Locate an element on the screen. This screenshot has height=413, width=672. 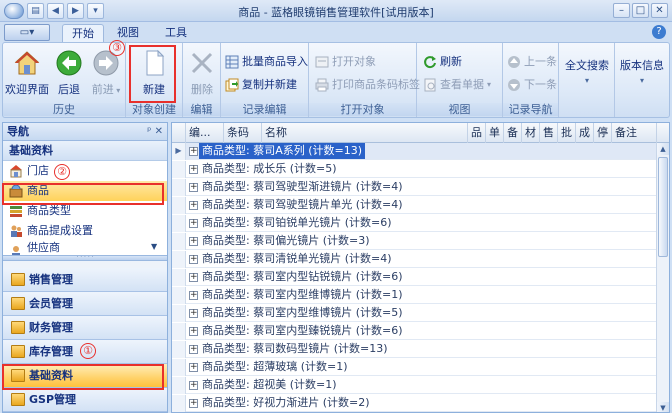
table-row: + 商品类型: 超薄玻璃 (计数=1) is located at coordinates (414, 367).